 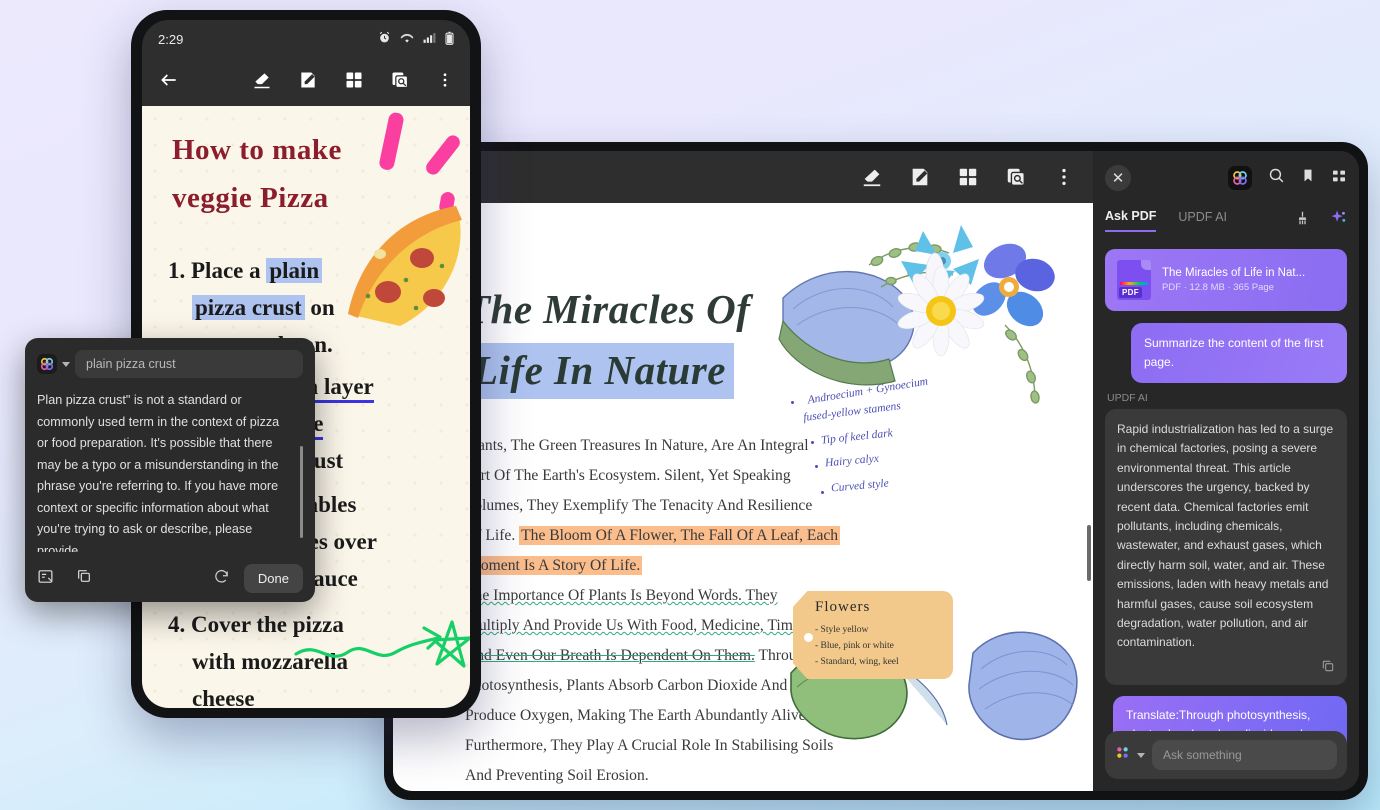 I want to click on document-scrollbar, so click(x=1089, y=553).